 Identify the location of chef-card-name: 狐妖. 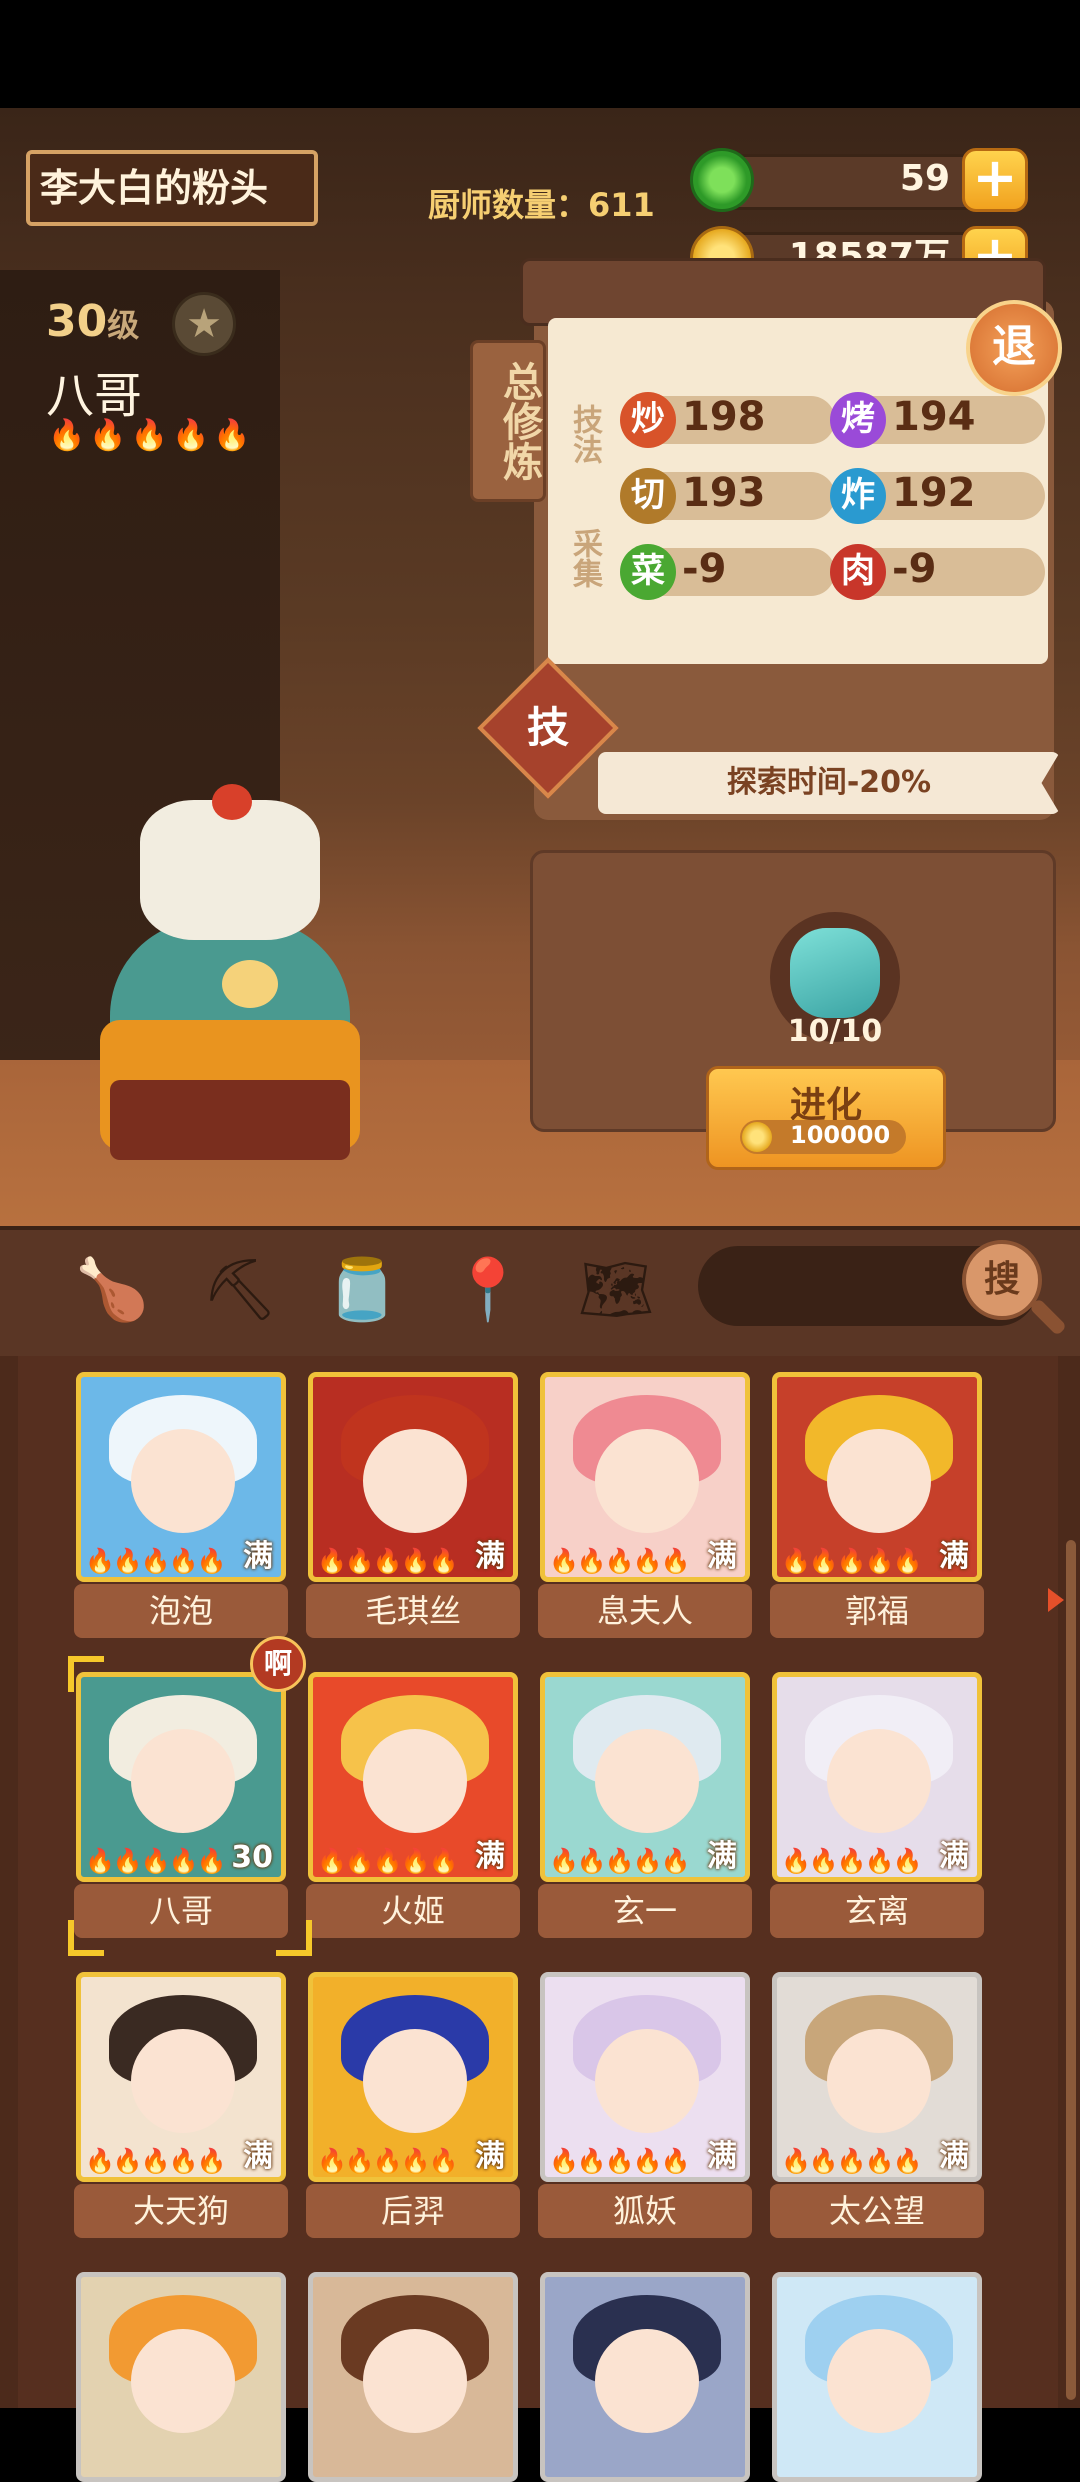
(645, 2211).